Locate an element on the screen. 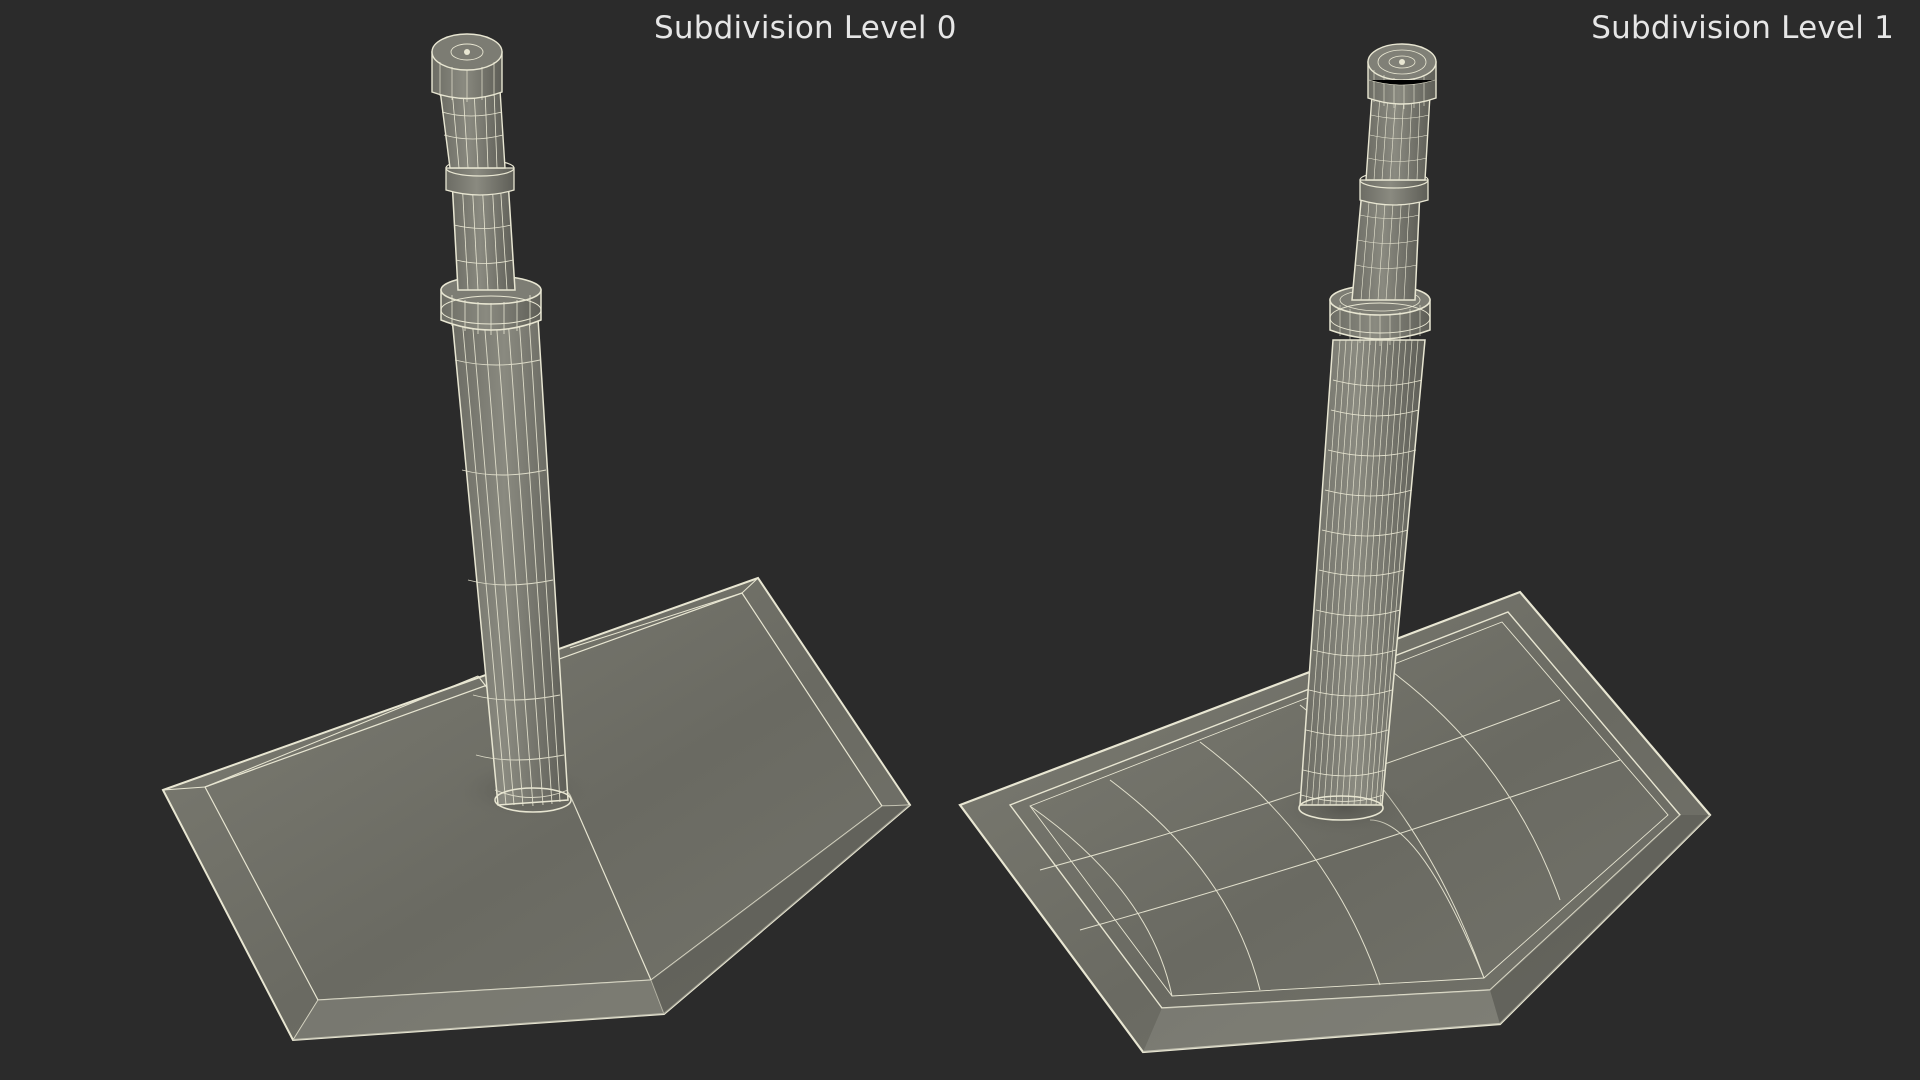 The height and width of the screenshot is (1080, 1920). cap-right is located at coordinates (1402, 76).